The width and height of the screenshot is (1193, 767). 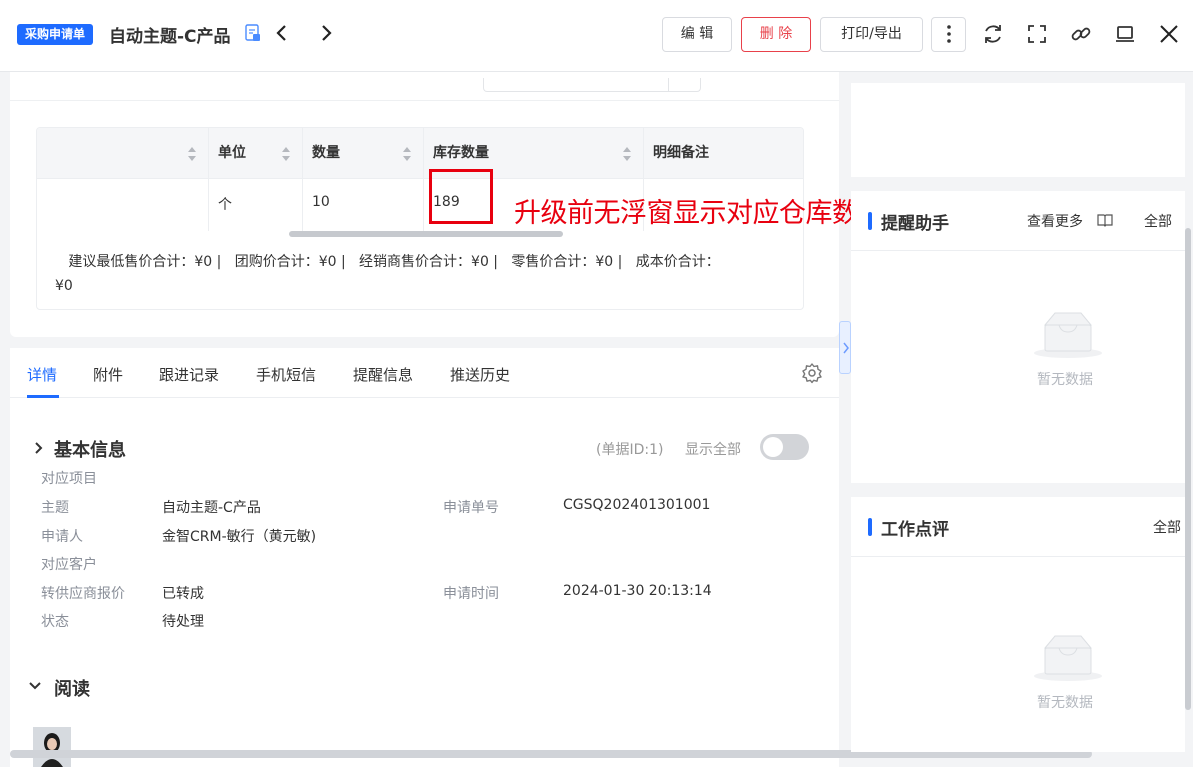 What do you see at coordinates (915, 530) in the screenshot?
I see `work-review-title: 工作点评` at bounding box center [915, 530].